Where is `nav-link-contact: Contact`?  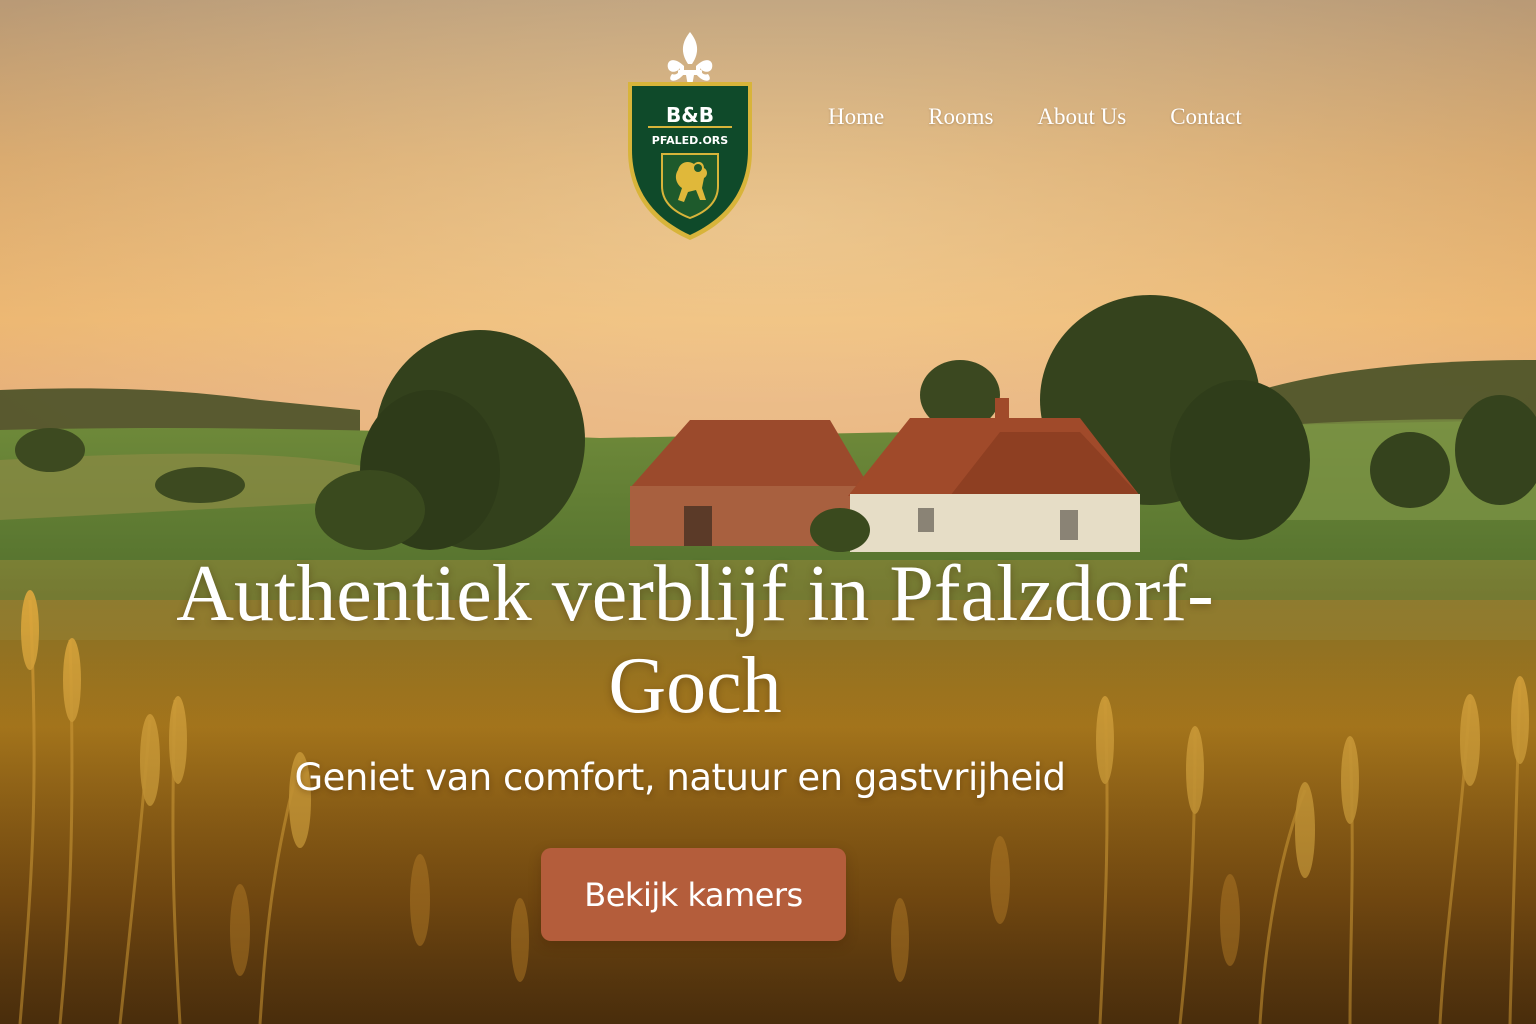 nav-link-contact: Contact is located at coordinates (1206, 116).